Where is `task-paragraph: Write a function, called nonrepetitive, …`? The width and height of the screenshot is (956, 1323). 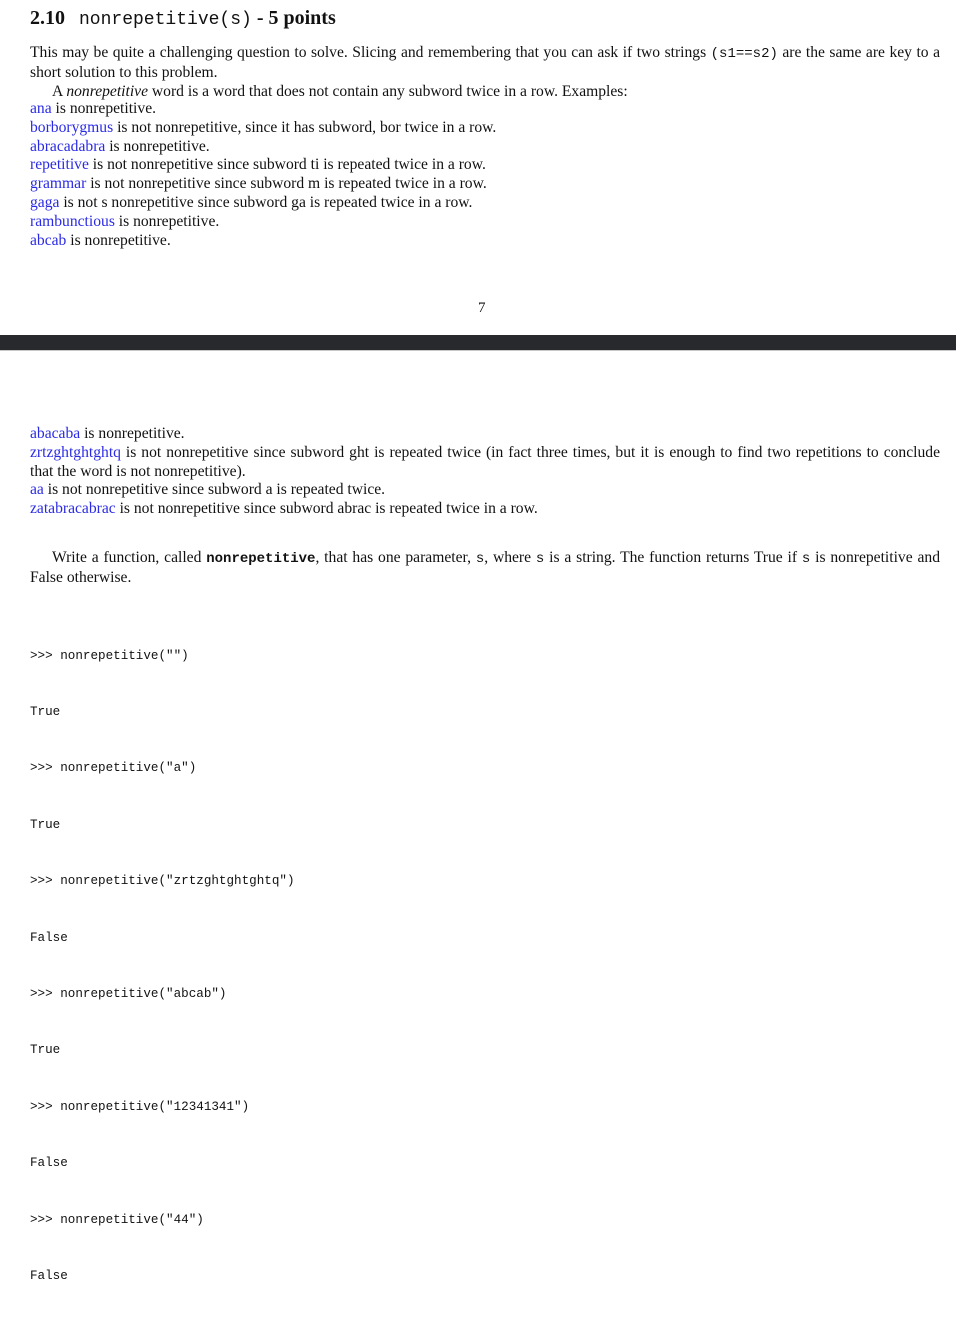 task-paragraph: Write a function, called nonrepetitive, … is located at coordinates (485, 568).